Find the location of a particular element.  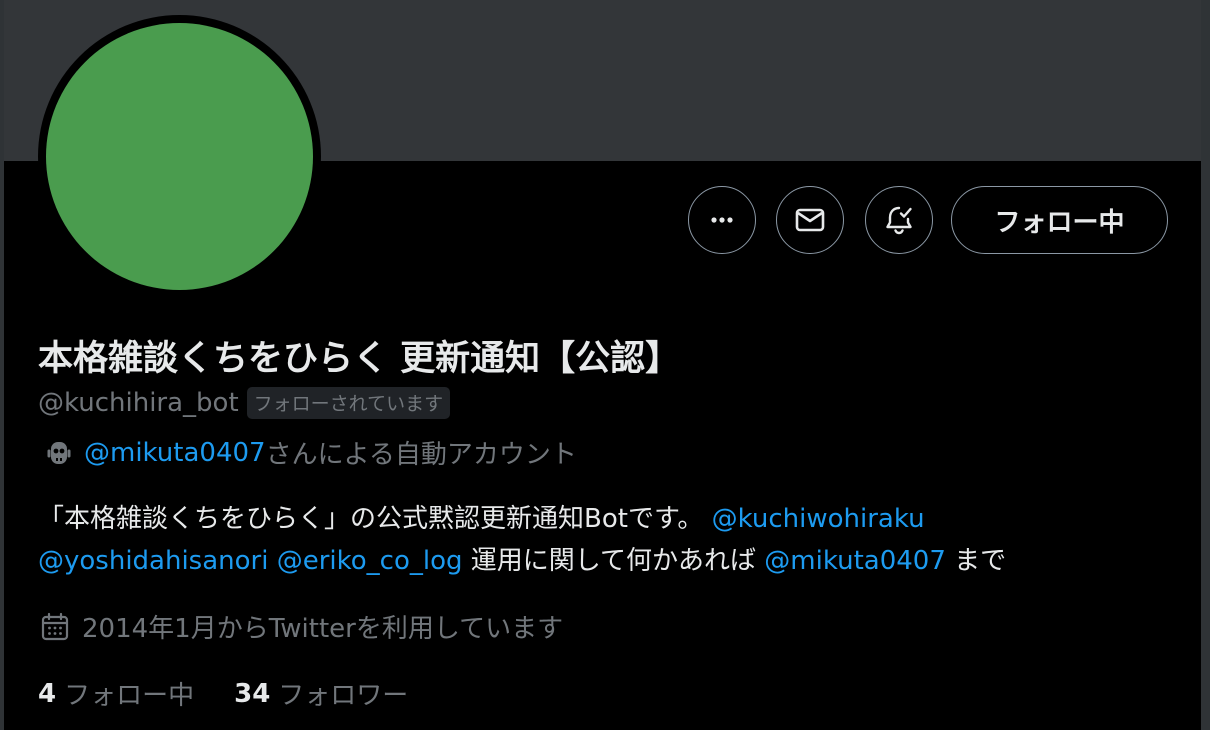

notifications-button is located at coordinates (899, 220).